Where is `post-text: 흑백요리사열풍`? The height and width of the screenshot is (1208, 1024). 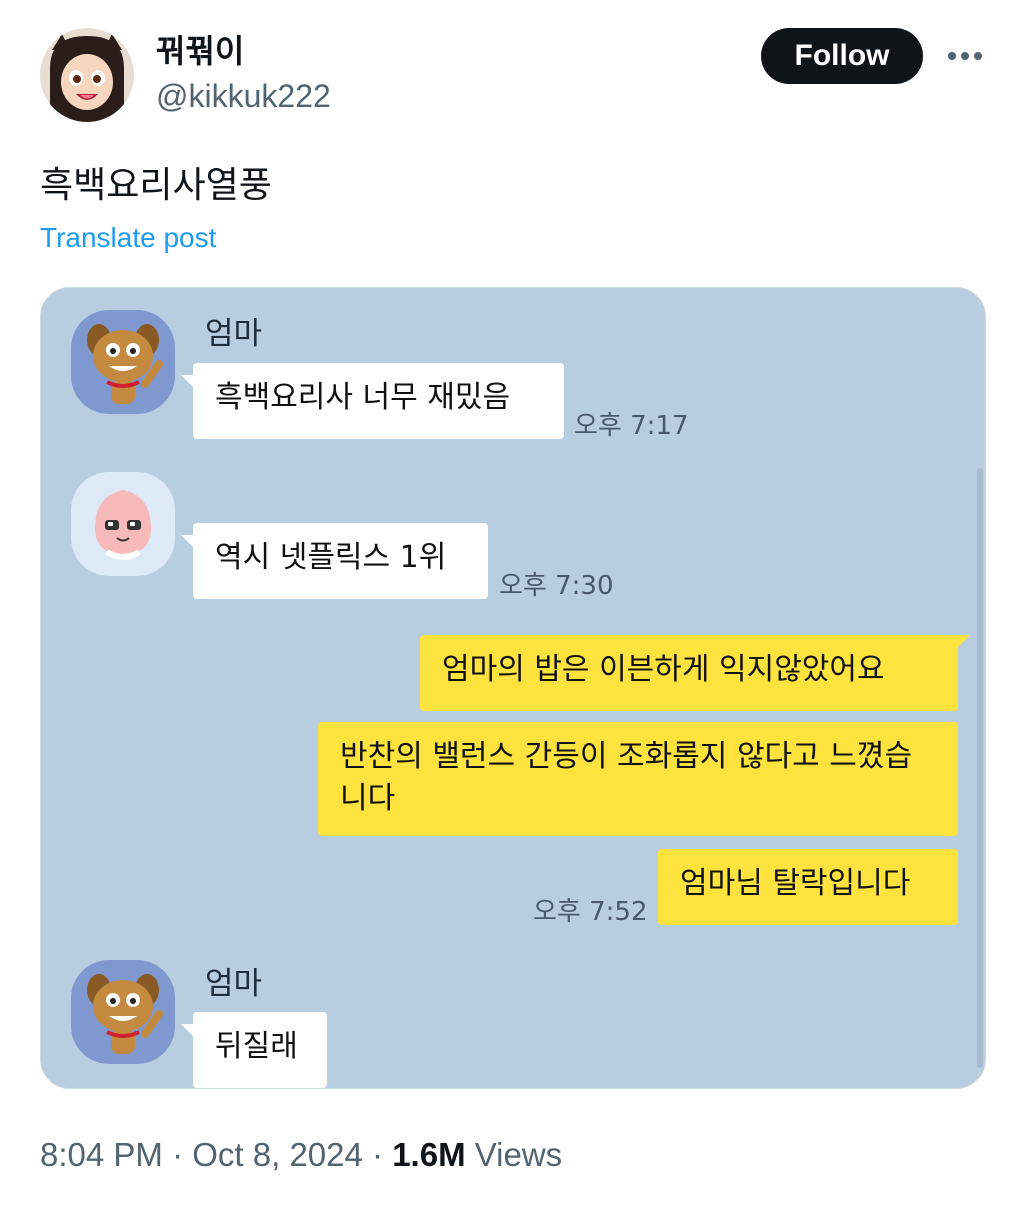 post-text: 흑백요리사열풍 is located at coordinates (156, 185).